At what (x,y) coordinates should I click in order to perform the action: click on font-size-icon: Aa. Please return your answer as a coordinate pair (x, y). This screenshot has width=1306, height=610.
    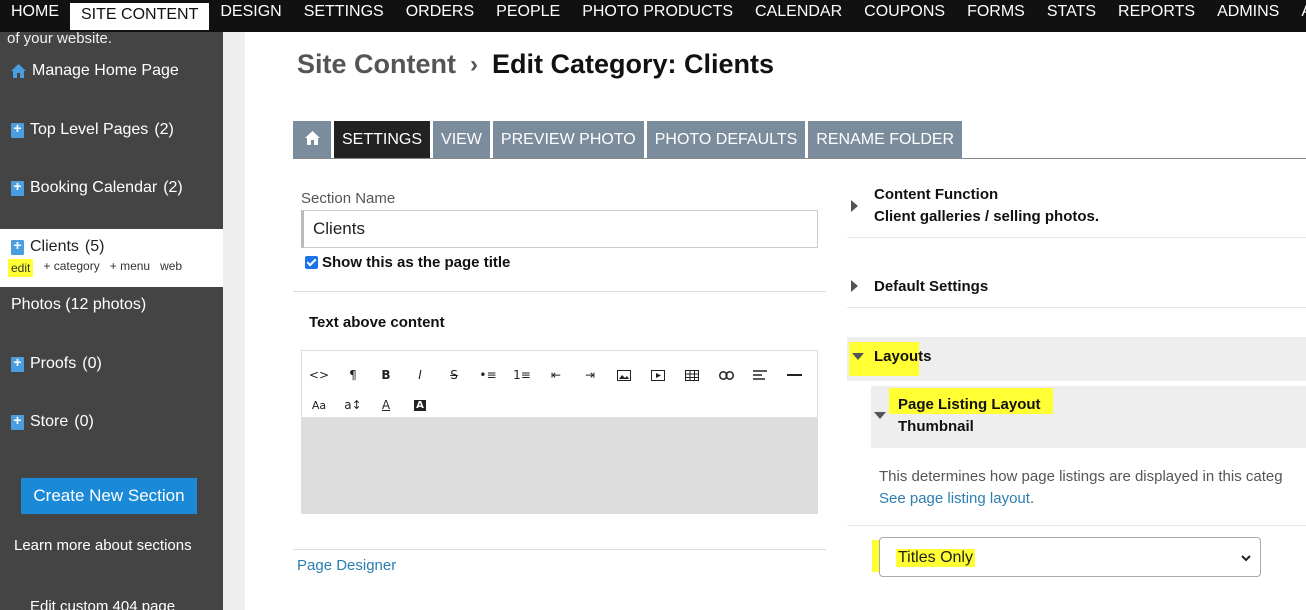
    Looking at the image, I should click on (319, 405).